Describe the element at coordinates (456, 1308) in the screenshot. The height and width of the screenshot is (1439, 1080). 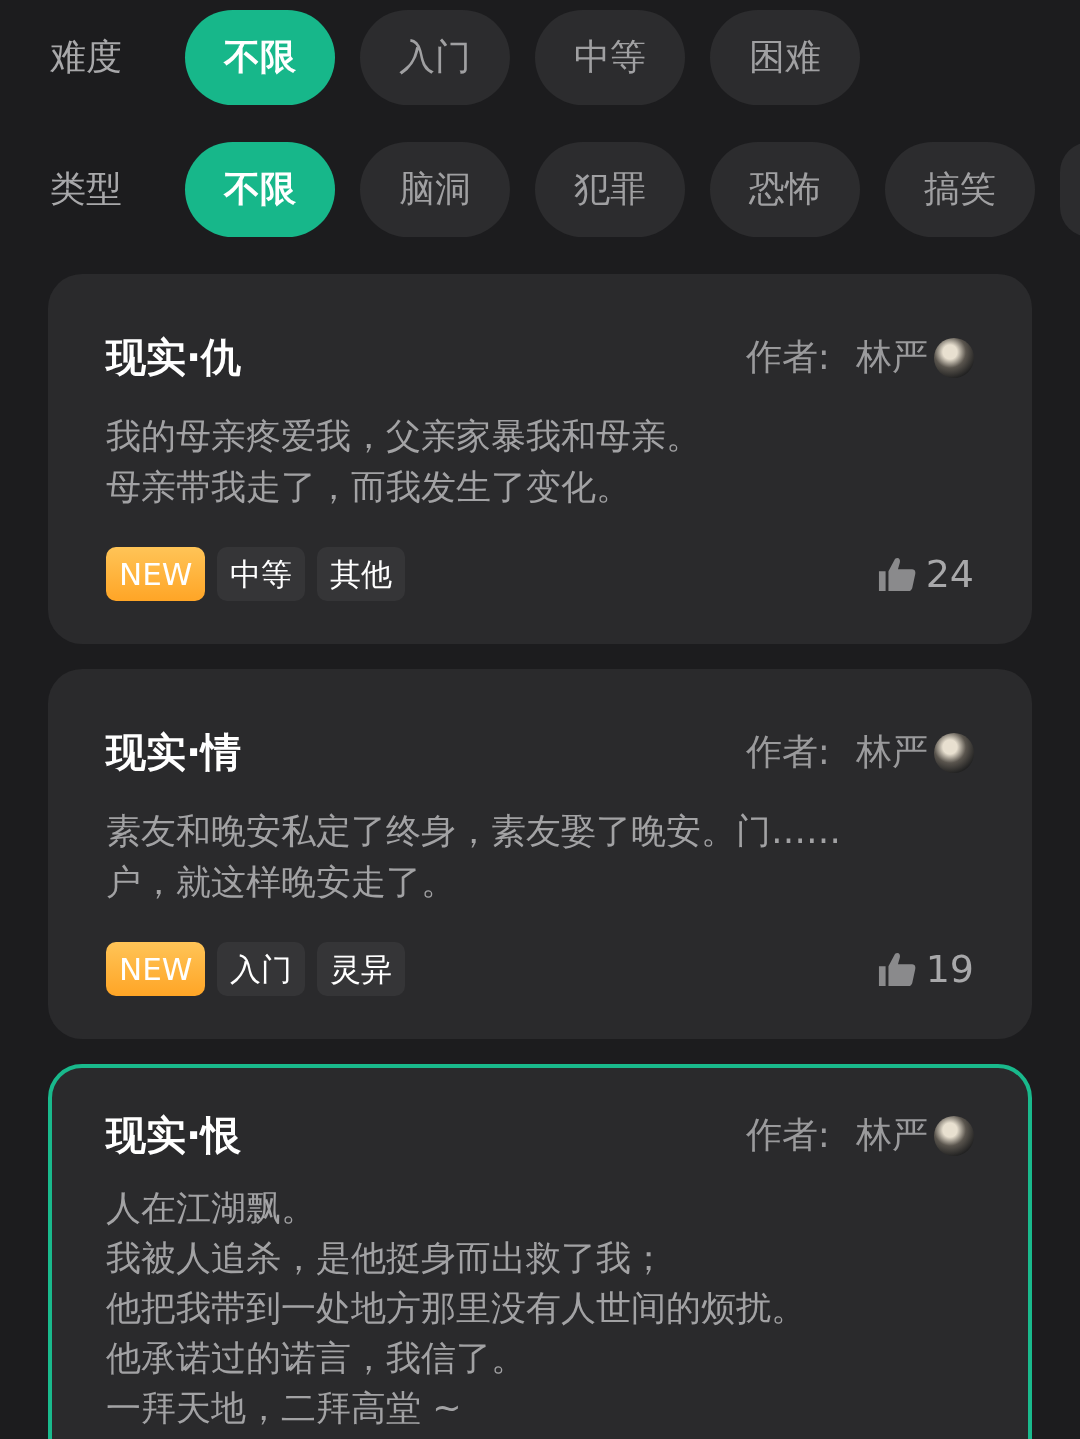
I see `story-description: 他把我带到一处地方那里没有人世间的烦扰。` at that location.